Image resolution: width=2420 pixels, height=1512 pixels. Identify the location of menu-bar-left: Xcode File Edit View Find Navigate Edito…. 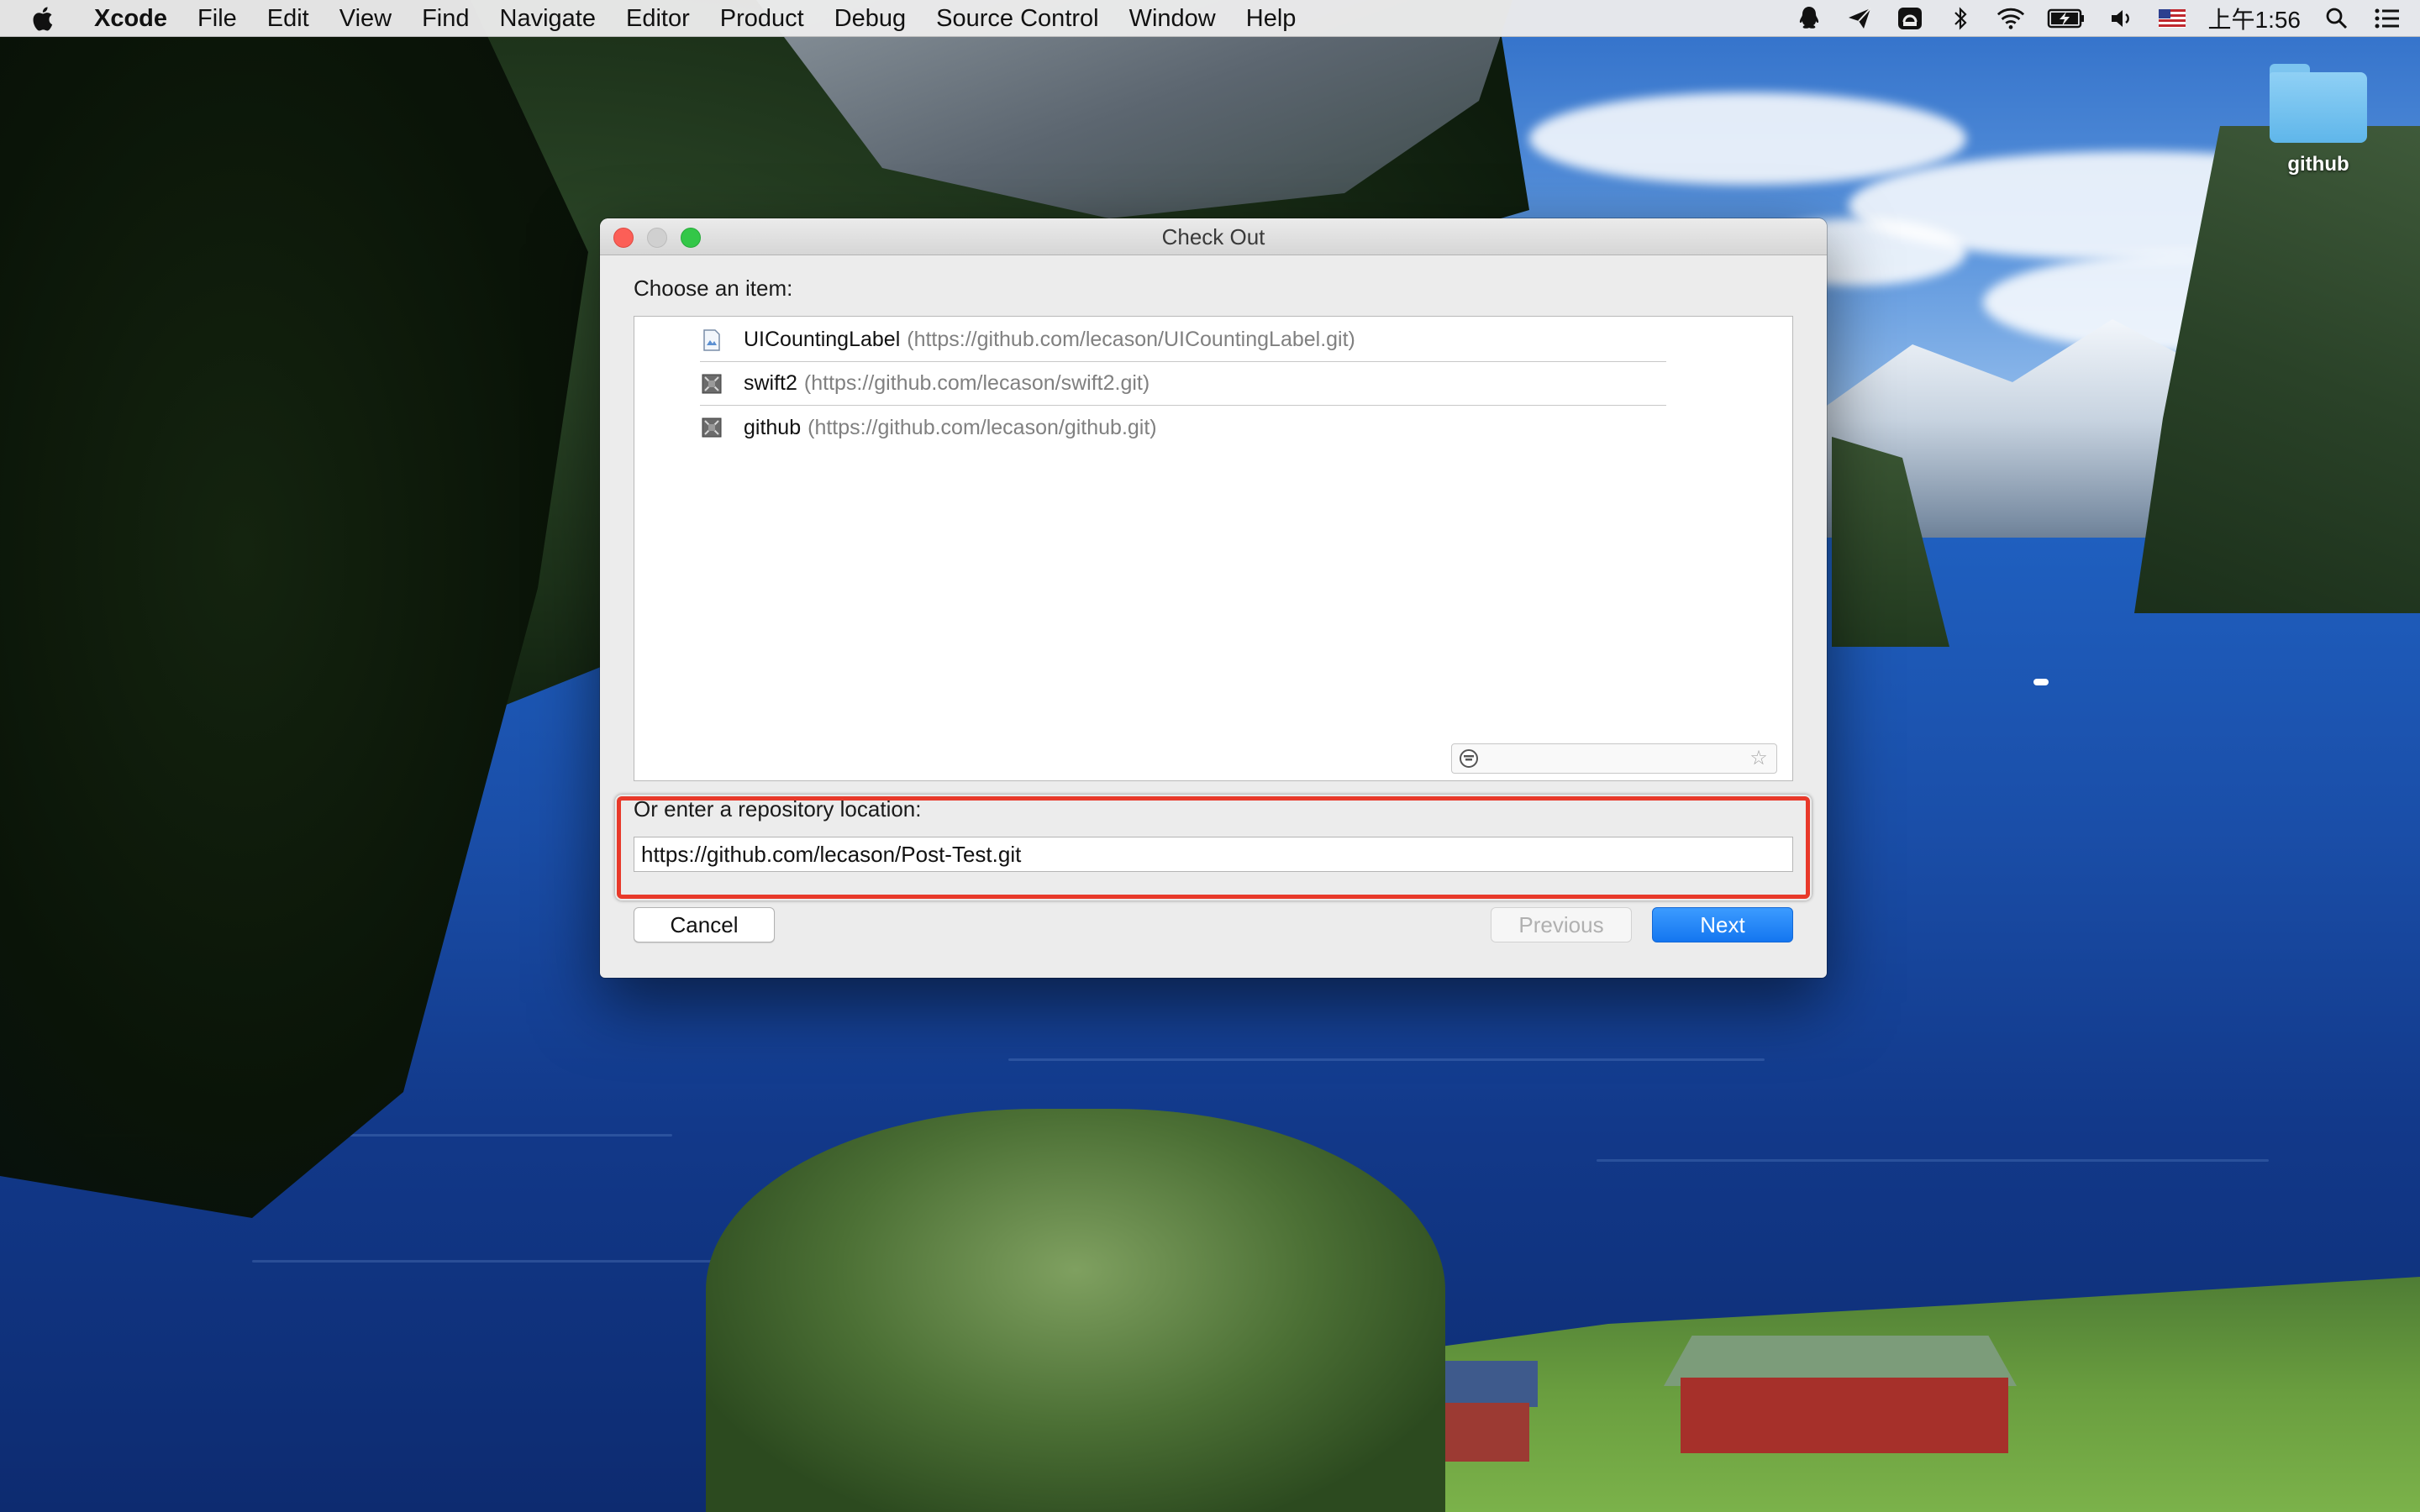
(656, 18).